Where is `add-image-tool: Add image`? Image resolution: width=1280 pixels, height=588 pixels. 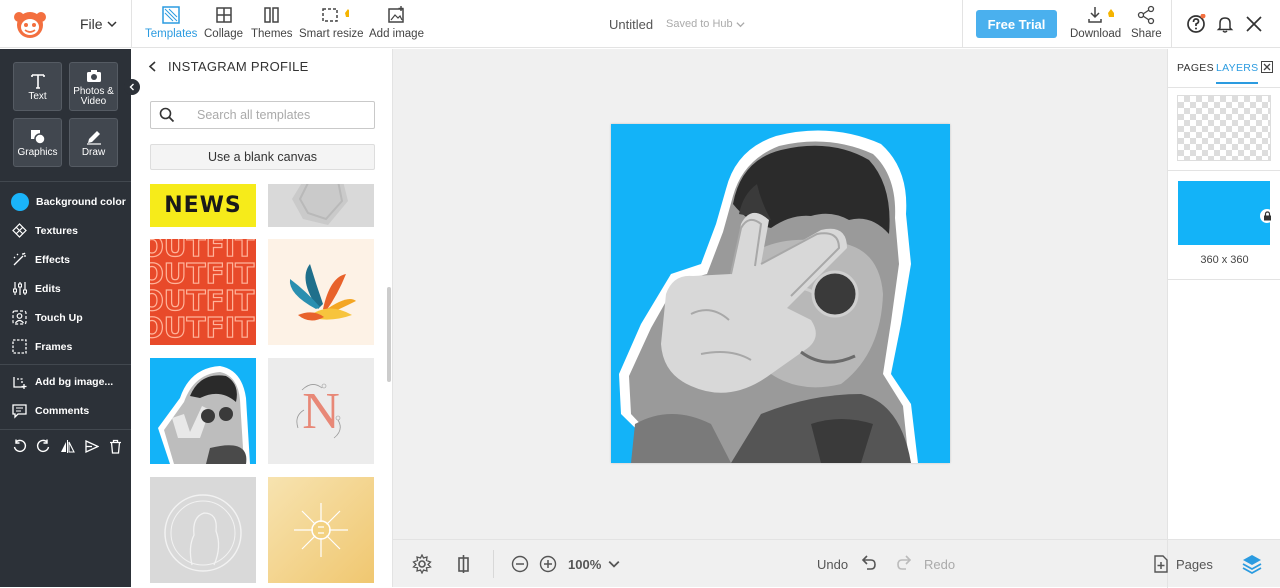
add-image-tool: Add image is located at coordinates (396, 22).